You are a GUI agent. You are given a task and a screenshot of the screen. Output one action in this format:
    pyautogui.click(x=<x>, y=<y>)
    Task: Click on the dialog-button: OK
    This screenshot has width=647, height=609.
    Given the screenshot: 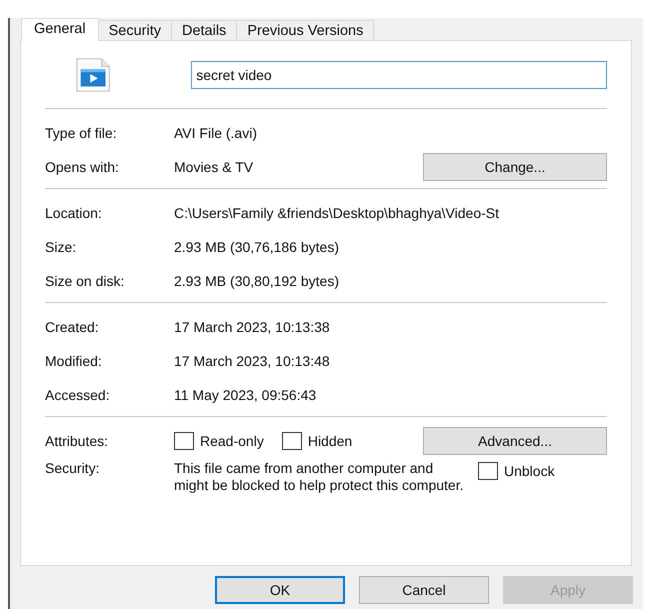 What is the action you would take?
    pyautogui.click(x=280, y=590)
    